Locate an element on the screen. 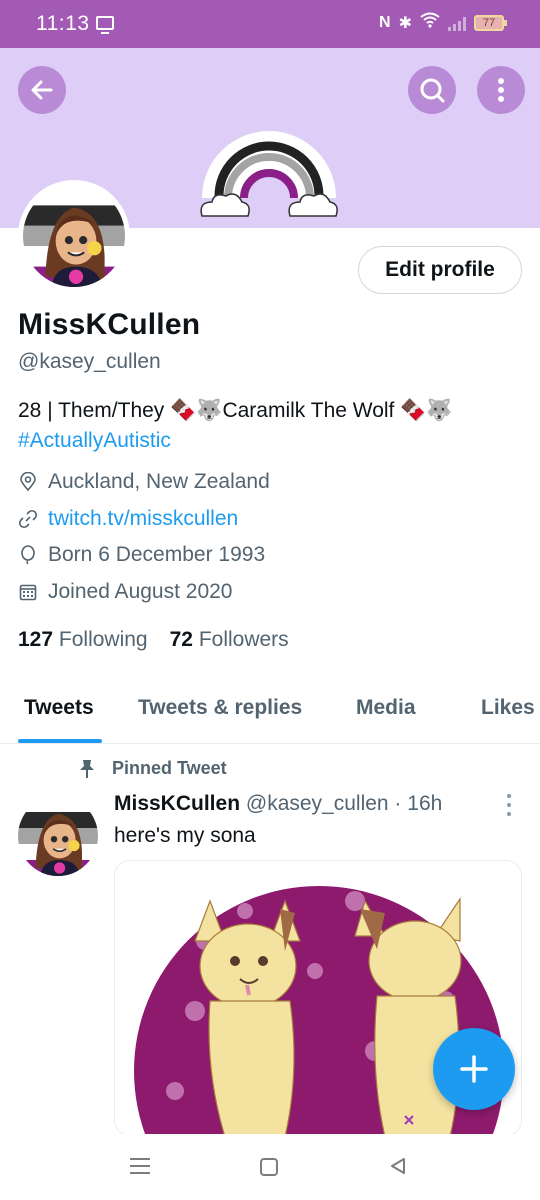 This screenshot has height=1200, width=540. birthday-row: Born 6 December 1993 is located at coordinates (141, 555).